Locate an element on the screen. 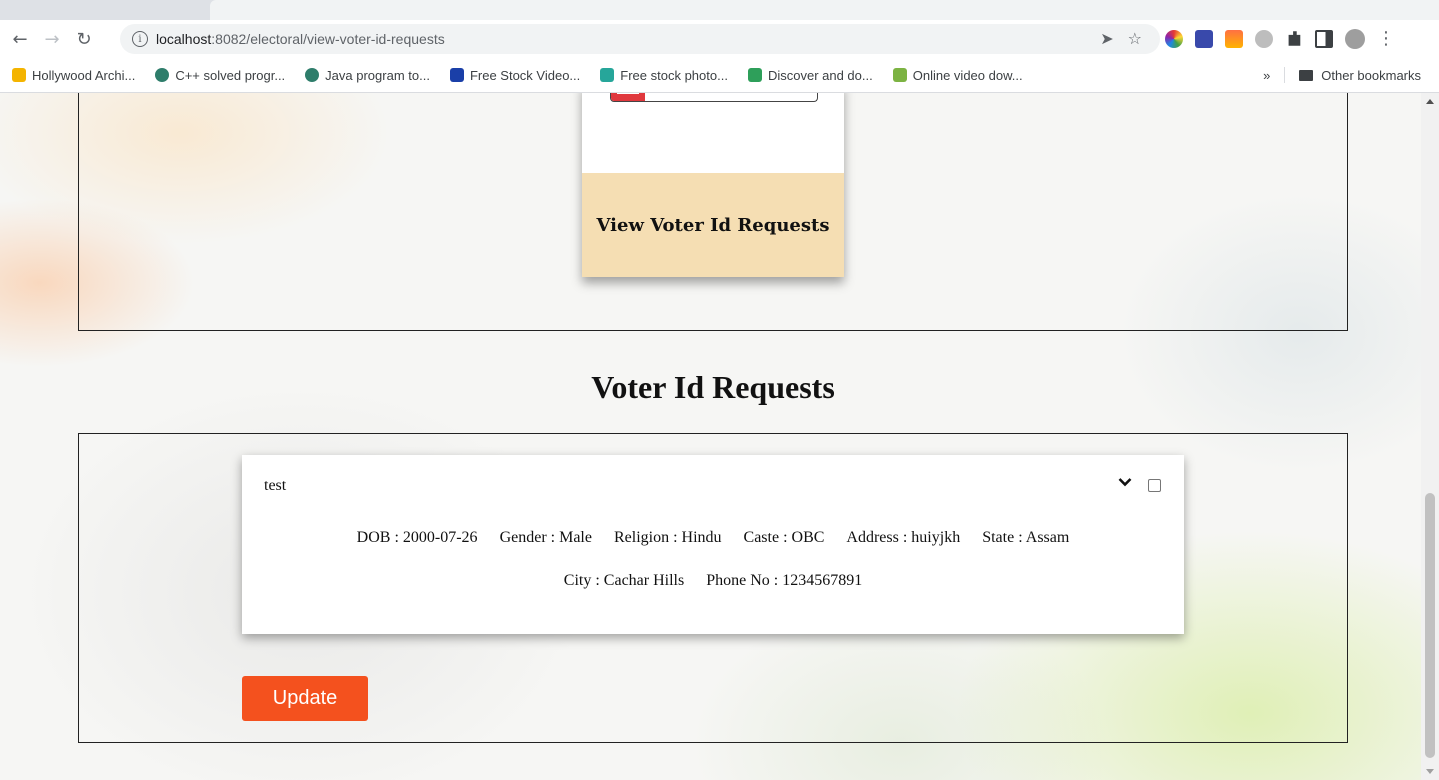 The image size is (1439, 780). other-bookmarks-button: Other bookmarks is located at coordinates (1360, 75).